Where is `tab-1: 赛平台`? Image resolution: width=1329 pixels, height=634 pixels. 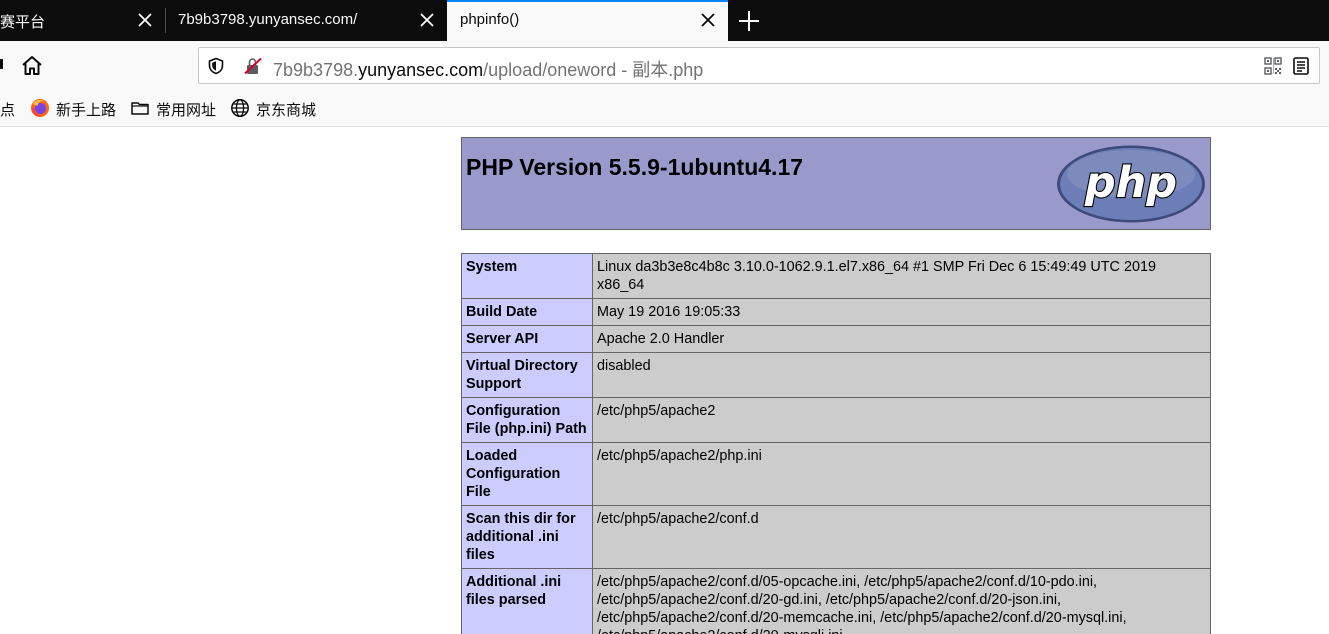 tab-1: 赛平台 is located at coordinates (82, 20).